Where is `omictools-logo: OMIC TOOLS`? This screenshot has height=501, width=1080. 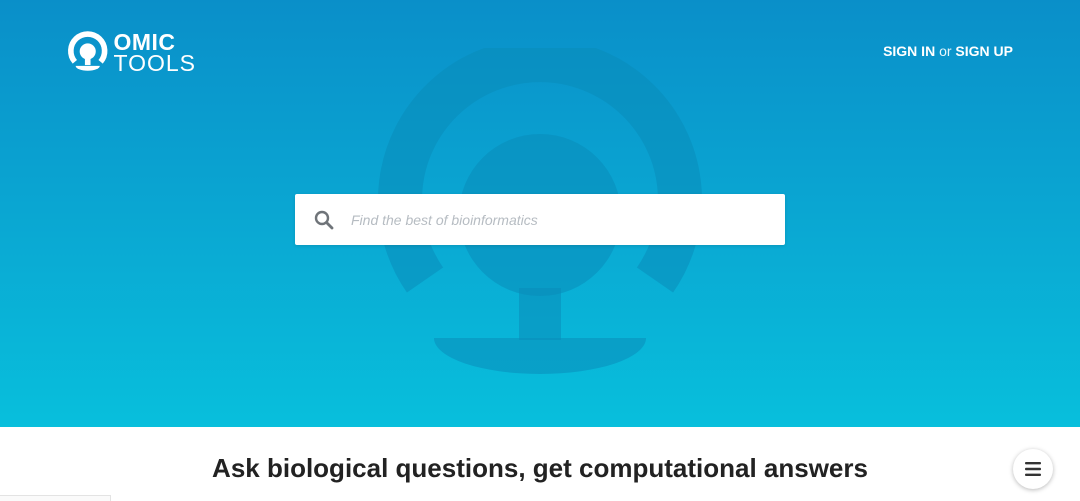
omictools-logo: OMIC TOOLS is located at coordinates (131, 53).